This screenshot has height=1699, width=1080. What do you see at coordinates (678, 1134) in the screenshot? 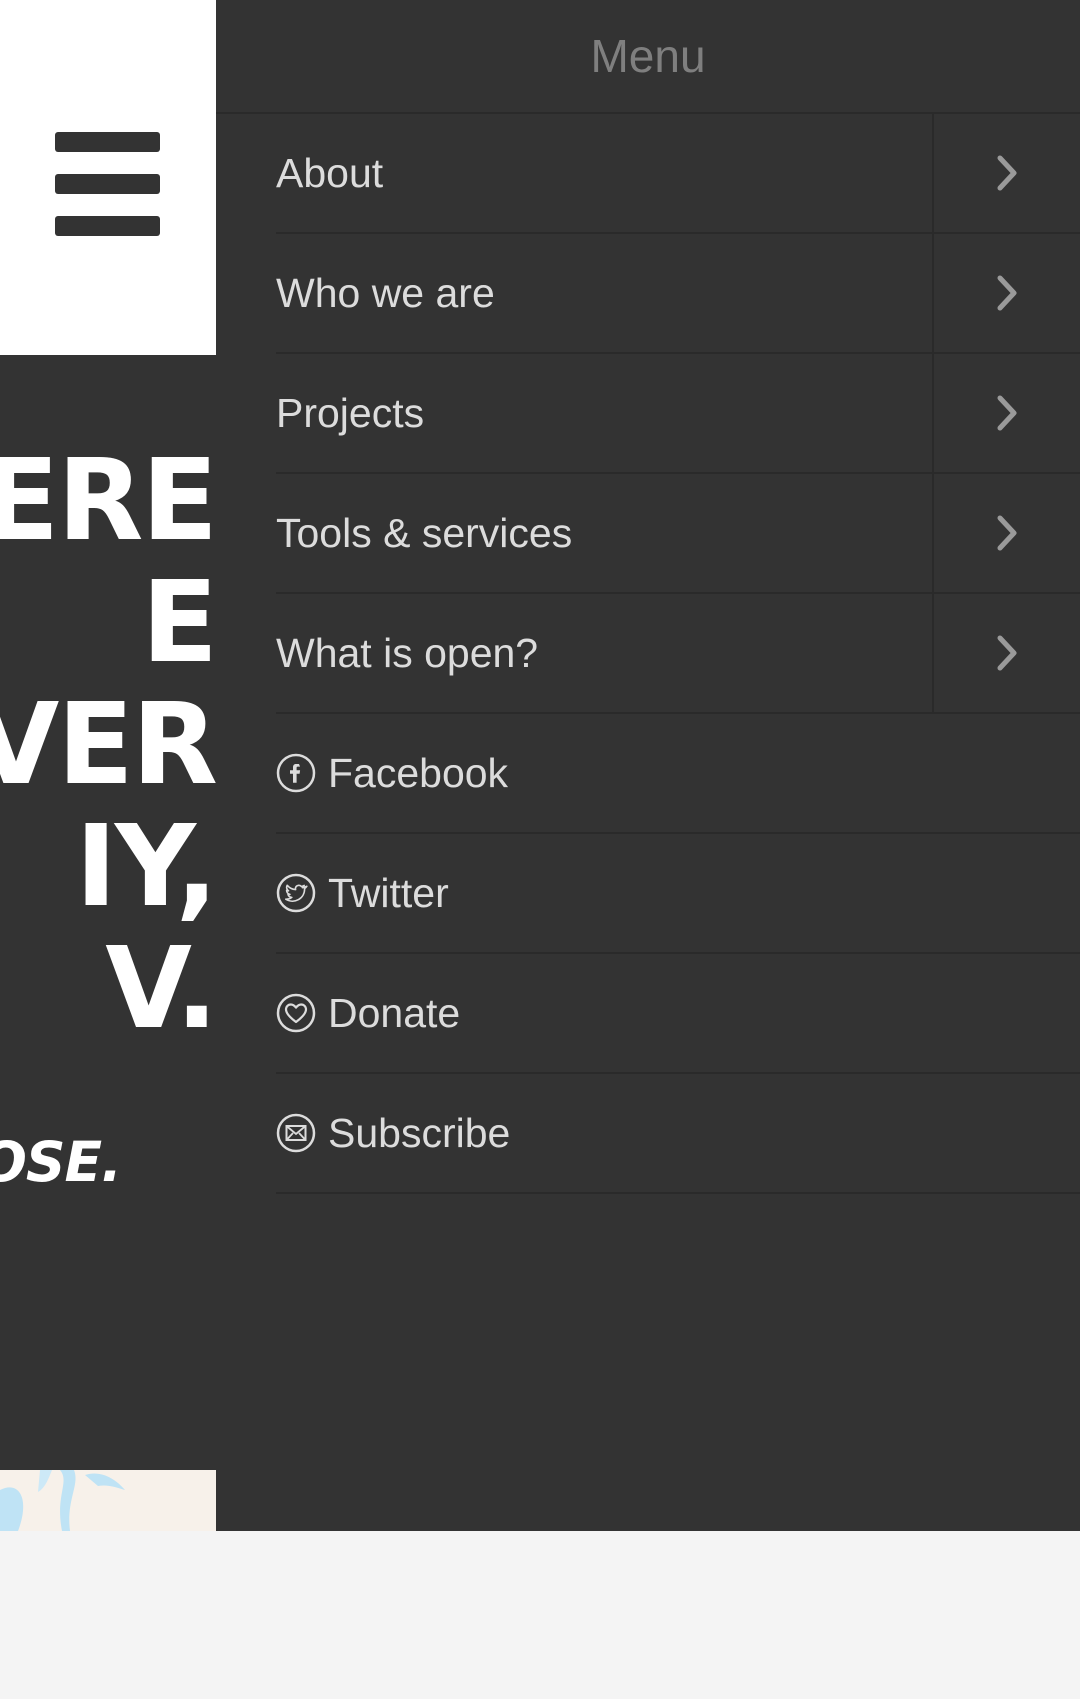
I see `menu-item-subscribe: Subscribe` at bounding box center [678, 1134].